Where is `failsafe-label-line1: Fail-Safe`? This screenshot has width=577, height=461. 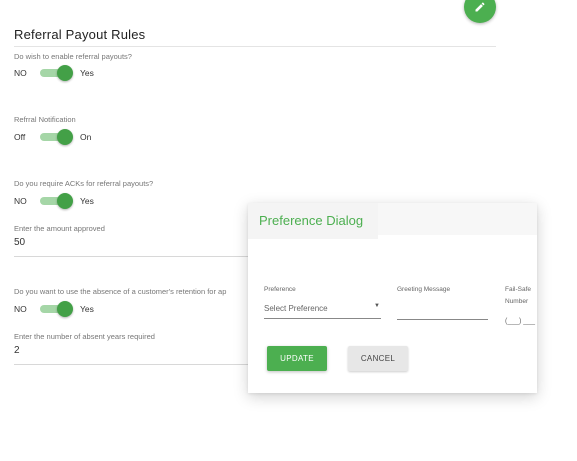
failsafe-label-line1: Fail-Safe is located at coordinates (518, 289).